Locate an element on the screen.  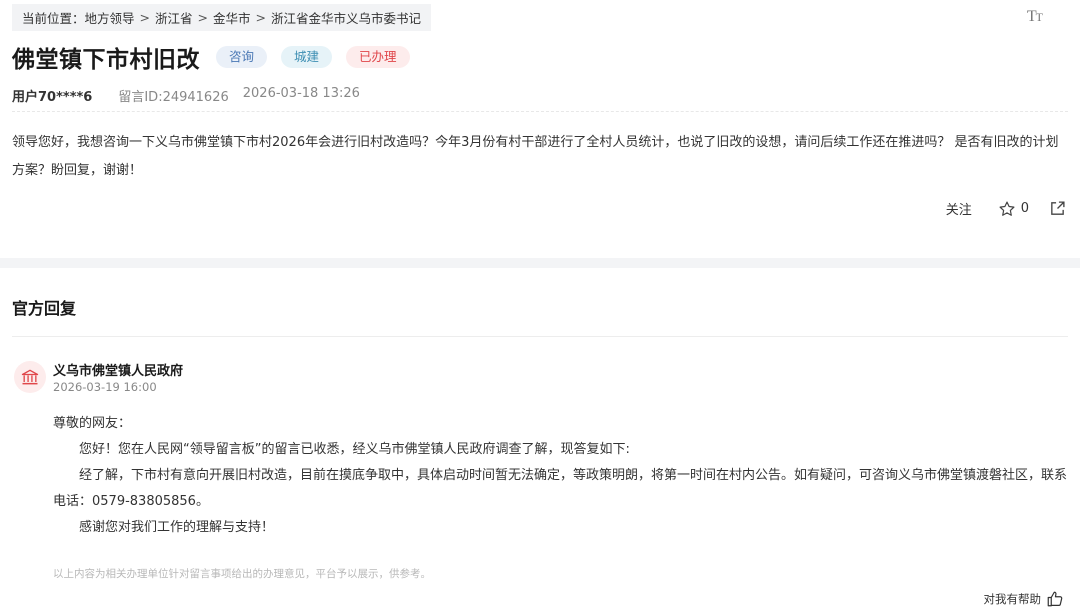
star-button: 0 is located at coordinates (1013, 209).